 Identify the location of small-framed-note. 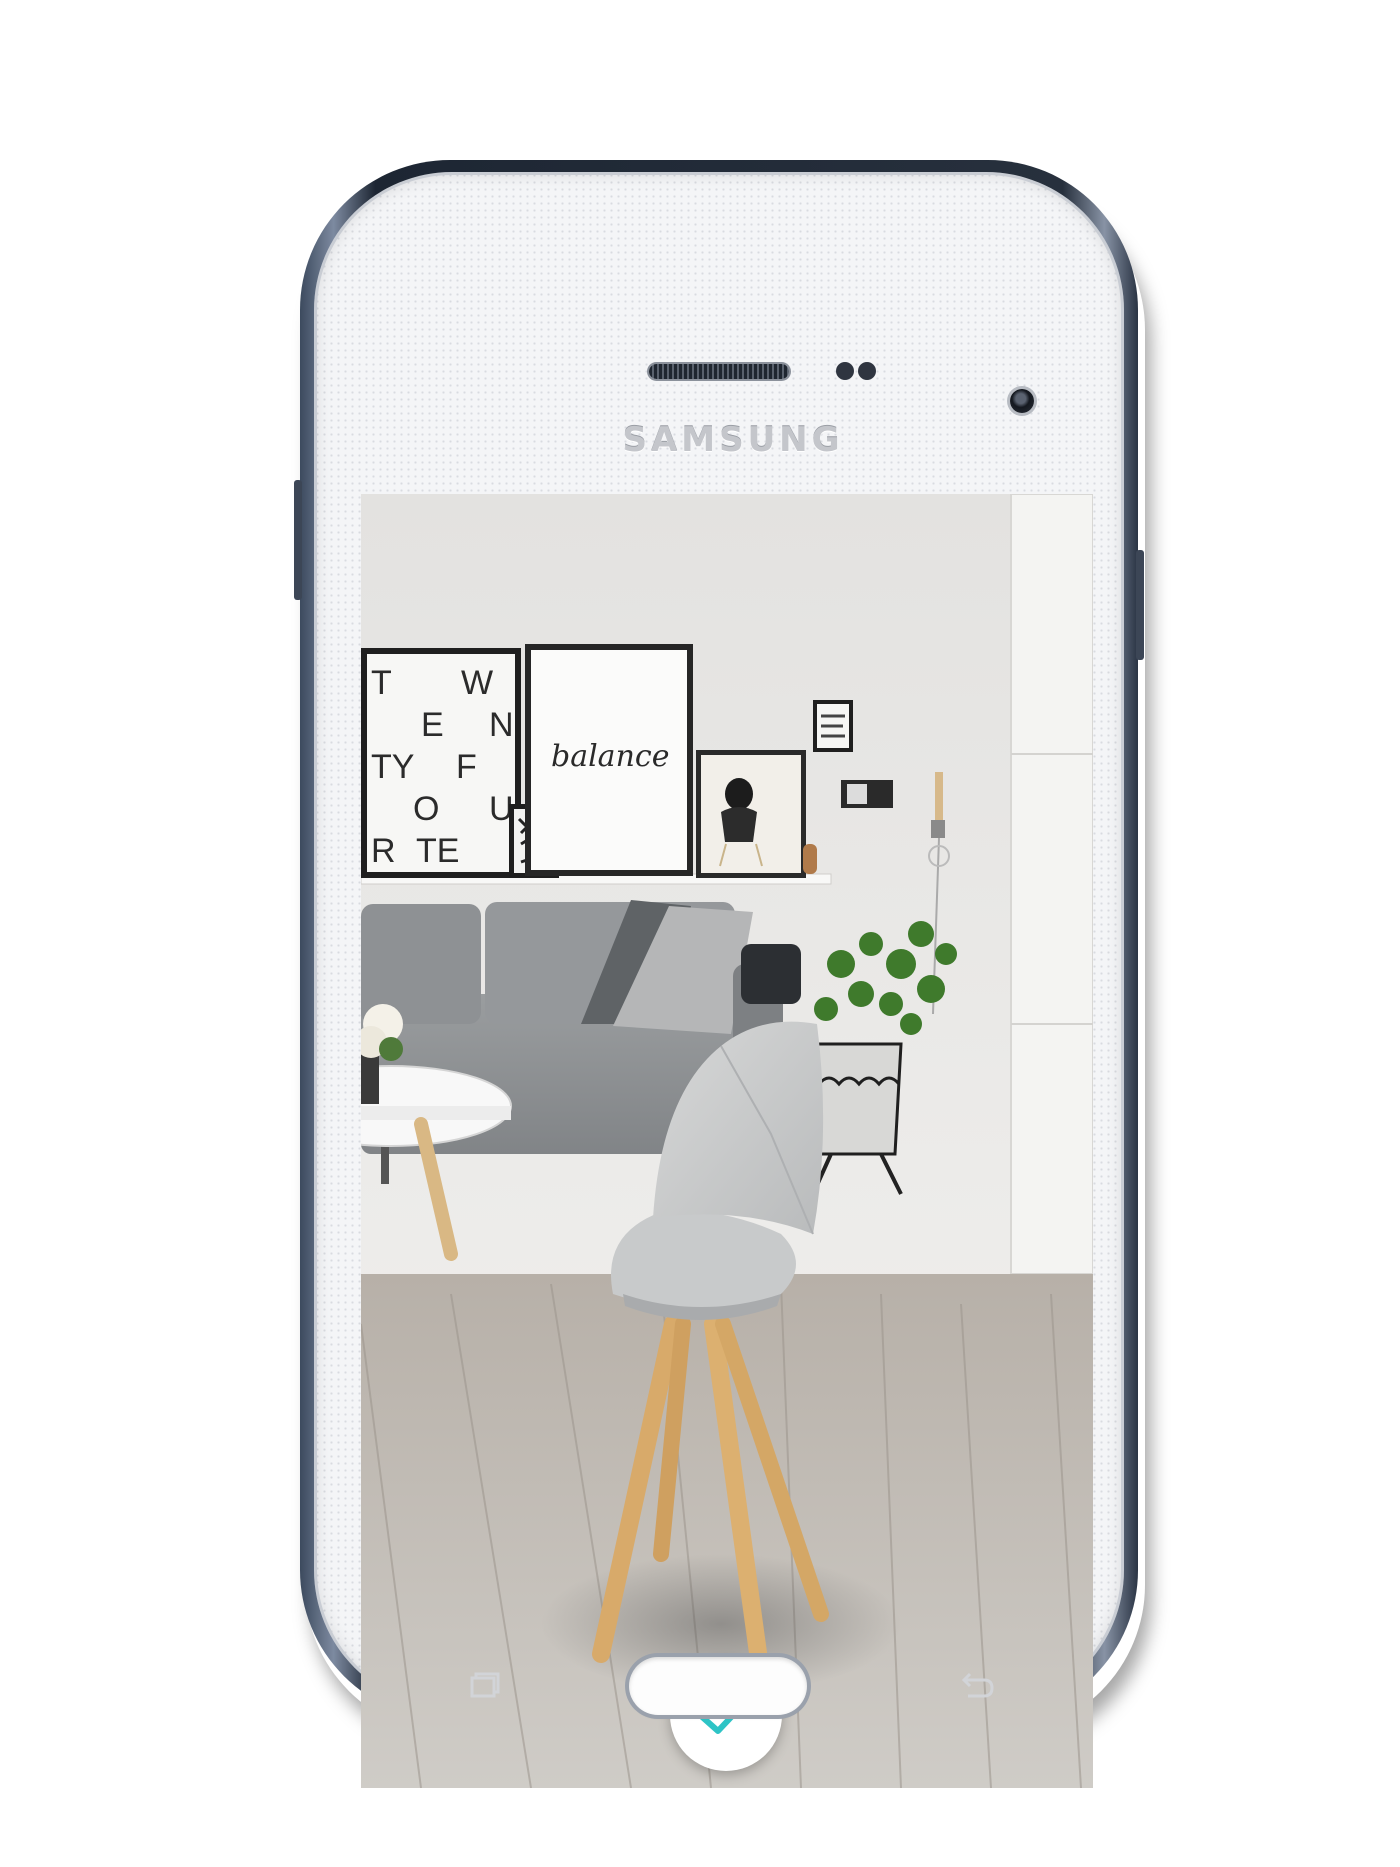
(833, 726).